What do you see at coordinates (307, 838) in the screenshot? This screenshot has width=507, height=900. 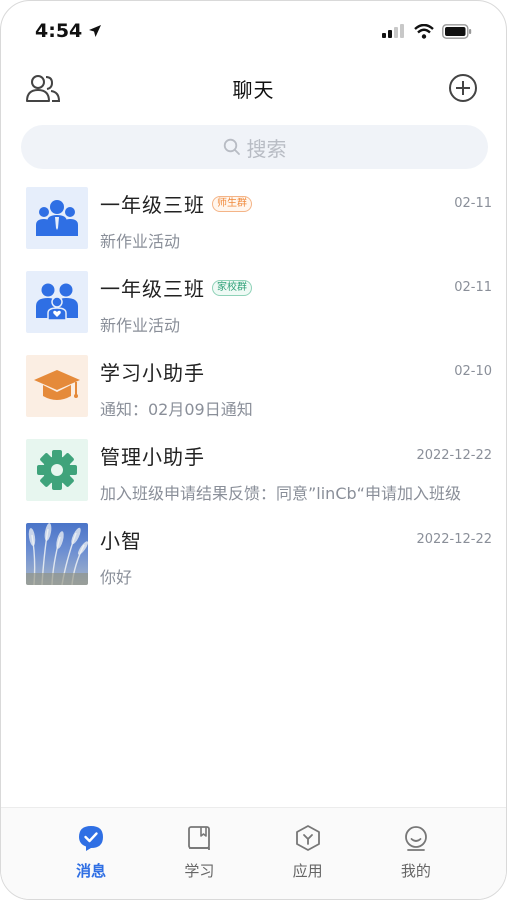 I see `app-hexagon-icon` at bounding box center [307, 838].